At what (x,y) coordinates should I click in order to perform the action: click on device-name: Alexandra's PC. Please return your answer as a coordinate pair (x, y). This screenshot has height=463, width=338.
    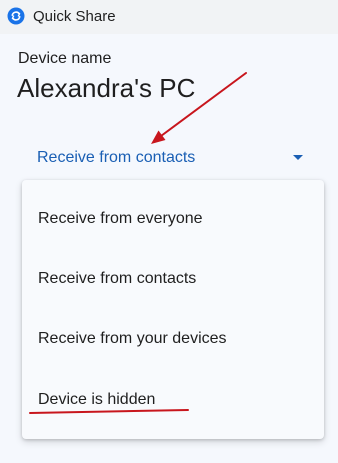
    Looking at the image, I should click on (106, 88).